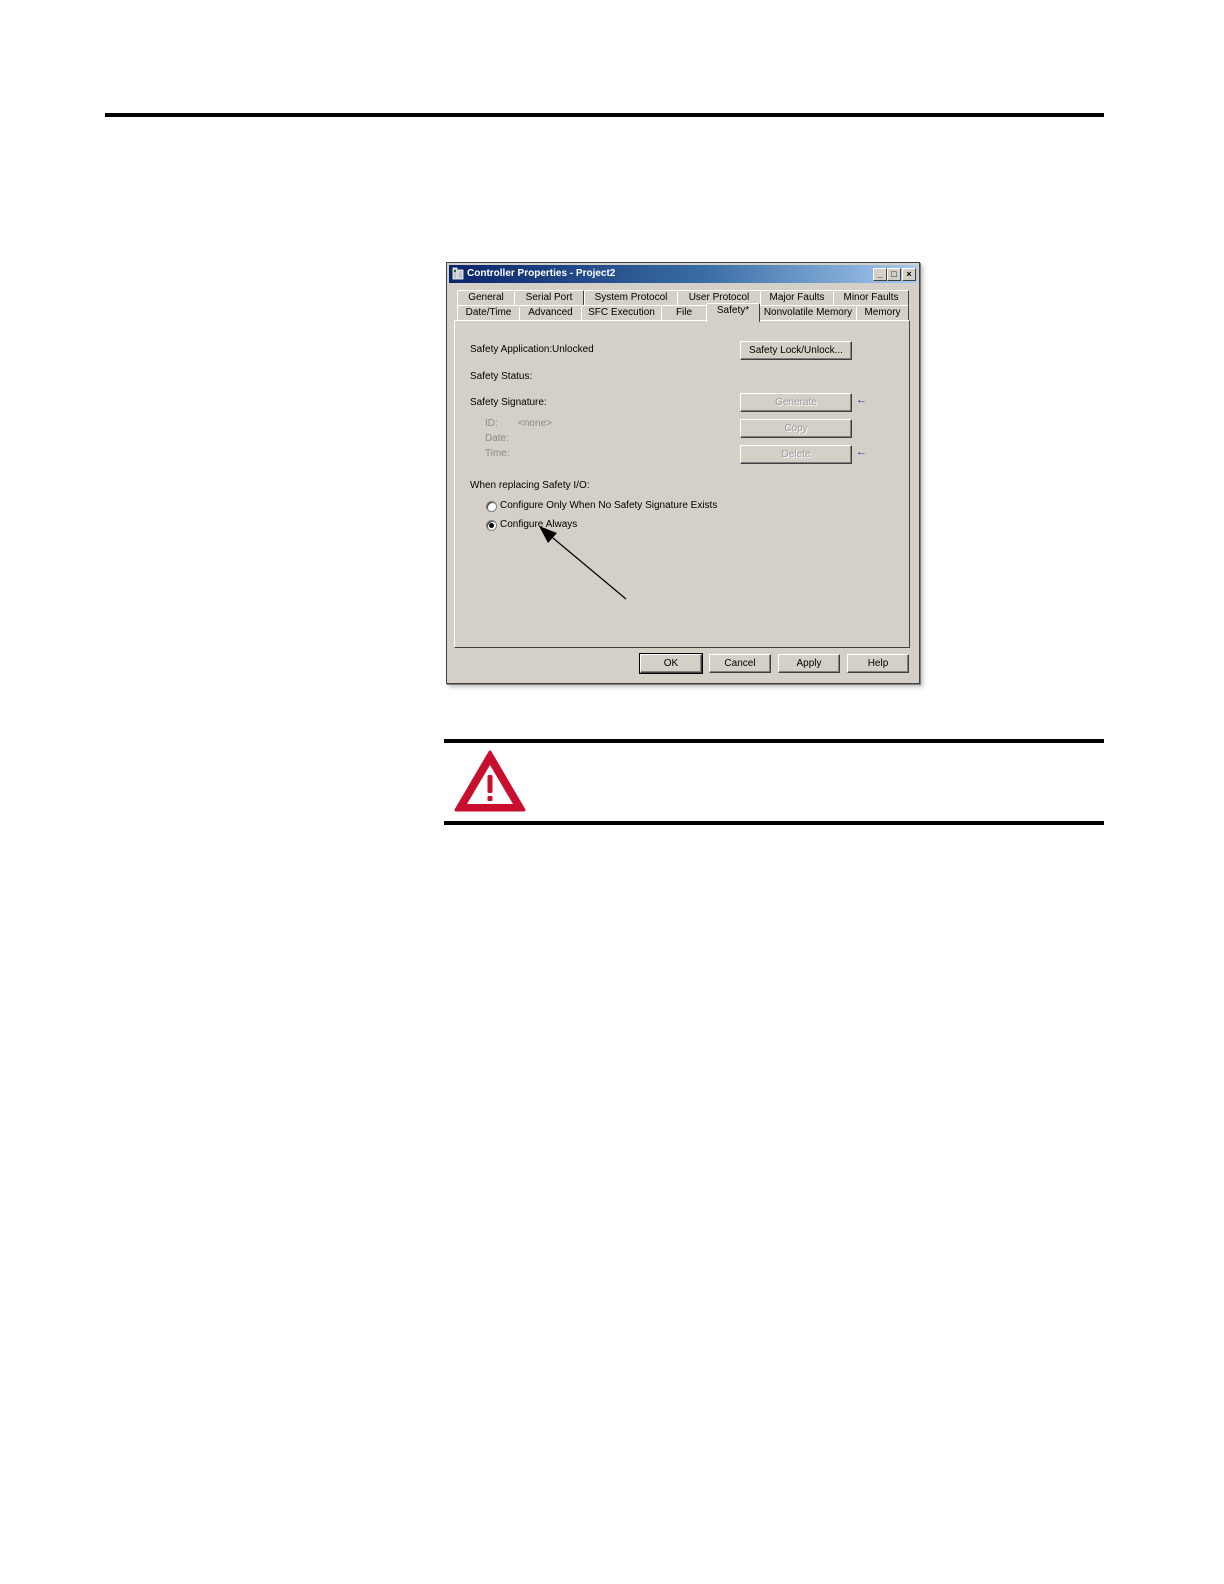  Describe the element at coordinates (909, 274) in the screenshot. I see `close-button: ×` at that location.